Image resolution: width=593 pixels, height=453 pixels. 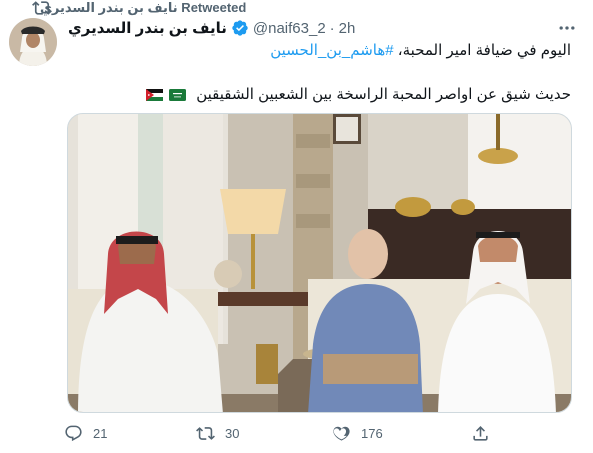 I want to click on reply-count: 21, so click(x=100, y=433).